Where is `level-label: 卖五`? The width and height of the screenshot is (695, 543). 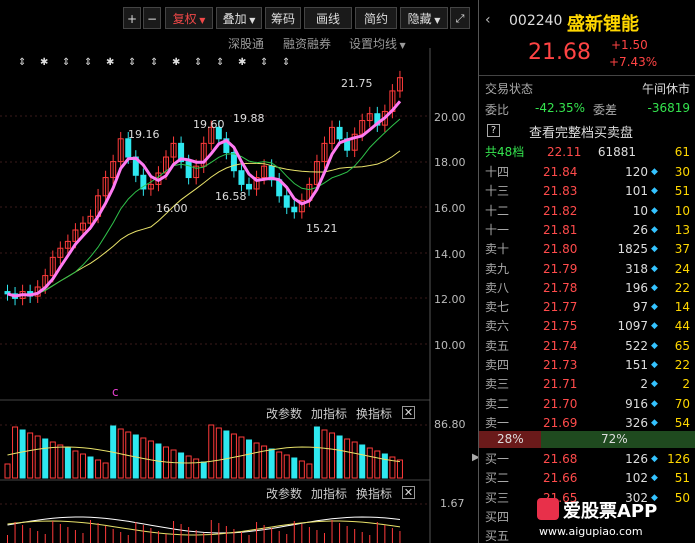 level-label: 卖五 is located at coordinates (497, 345).